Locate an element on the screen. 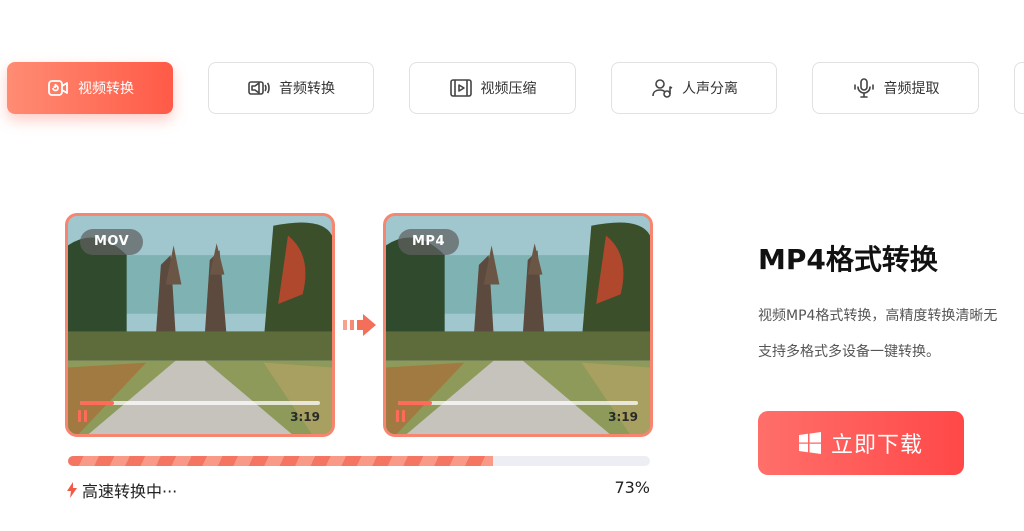  audio-speaker-icon is located at coordinates (259, 88).